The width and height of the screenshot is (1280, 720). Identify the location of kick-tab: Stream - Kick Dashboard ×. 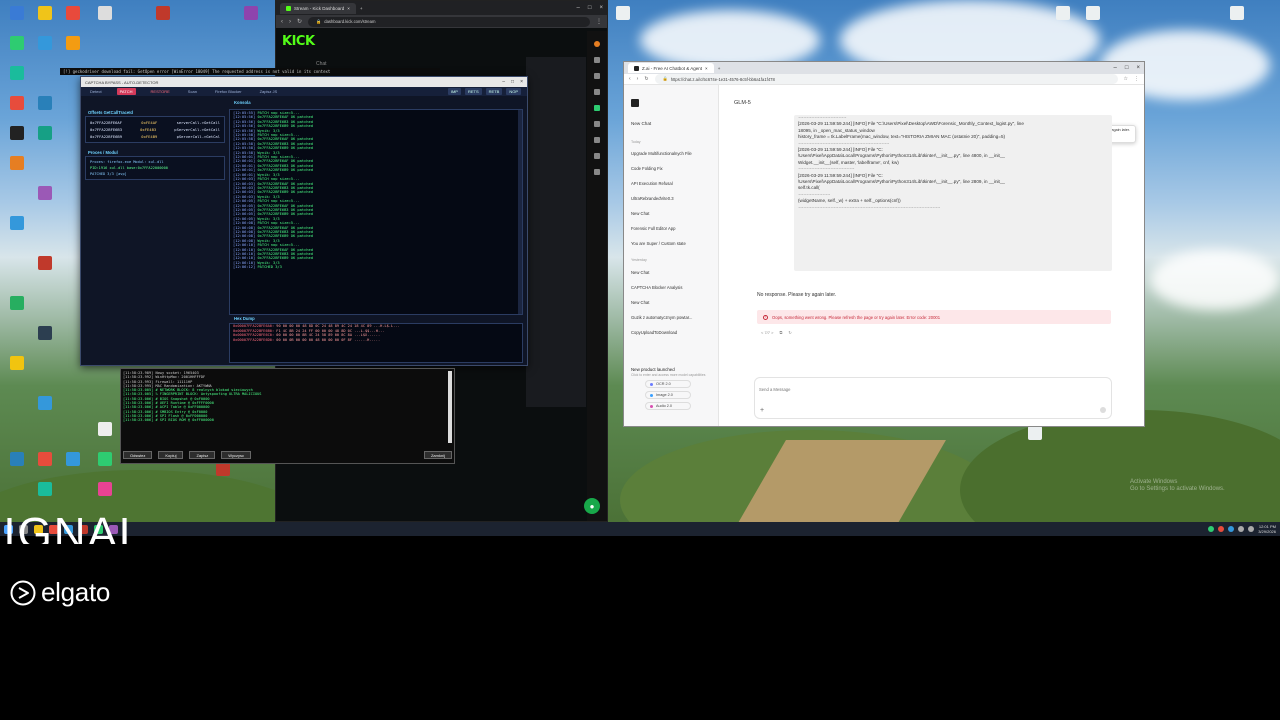
(318, 8).